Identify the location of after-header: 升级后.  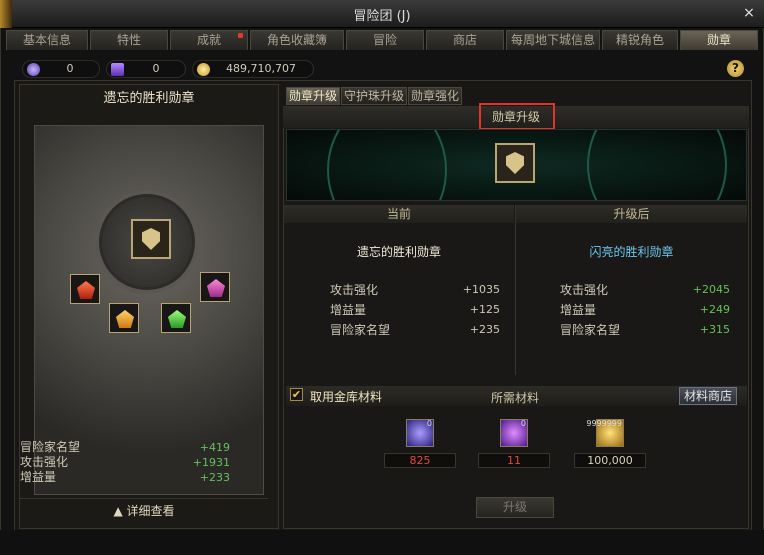
(631, 214).